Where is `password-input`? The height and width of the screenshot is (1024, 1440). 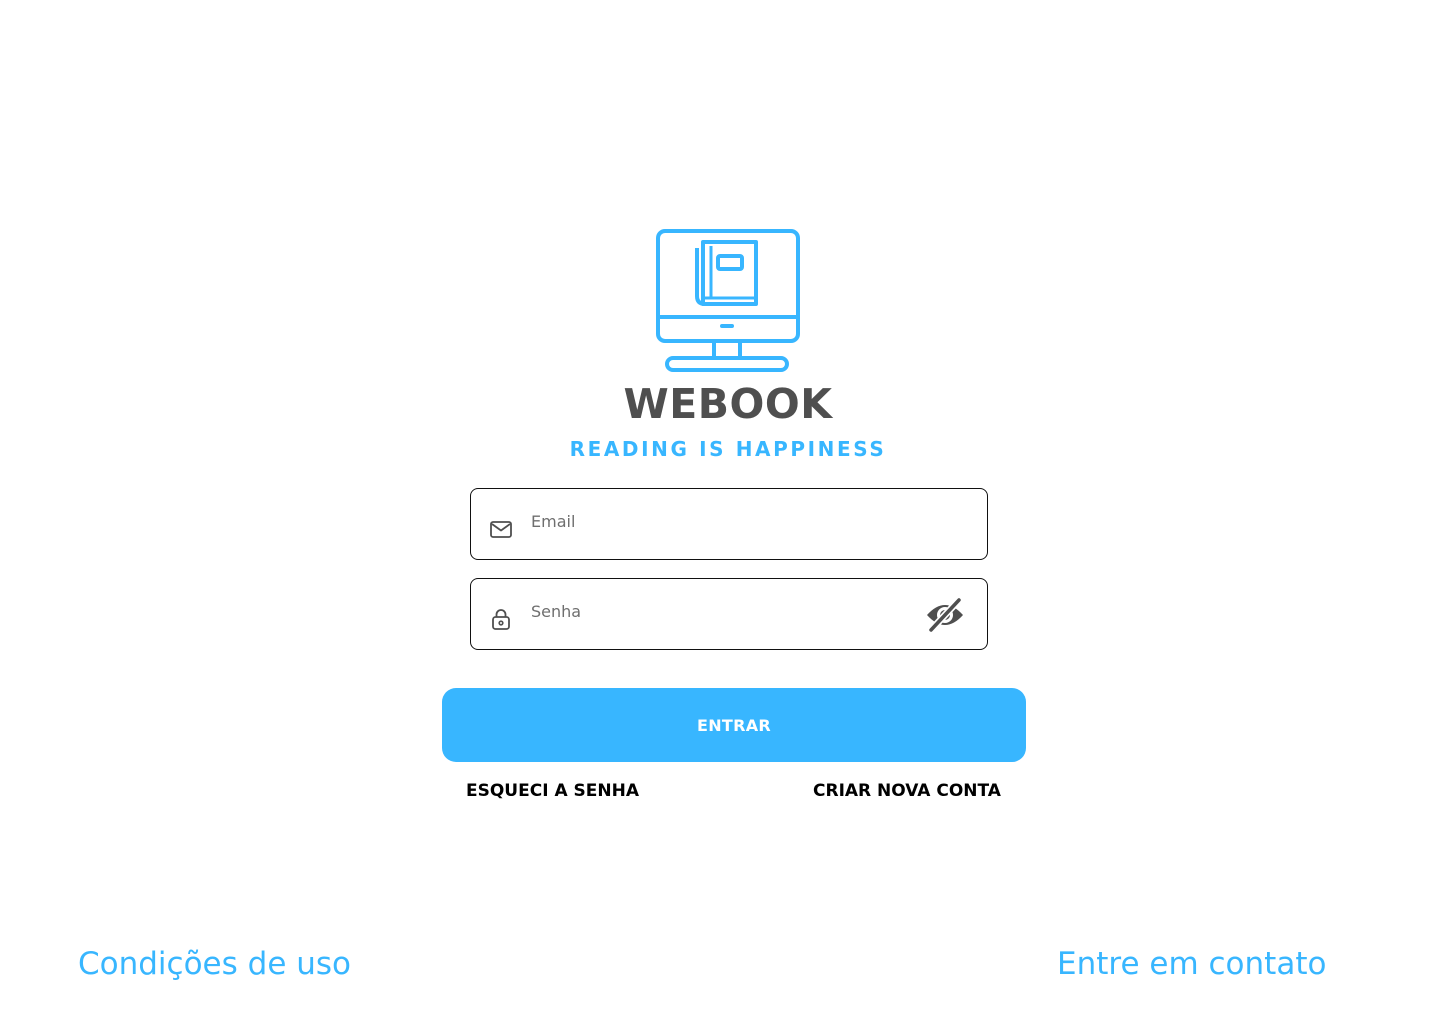 password-input is located at coordinates (721, 611).